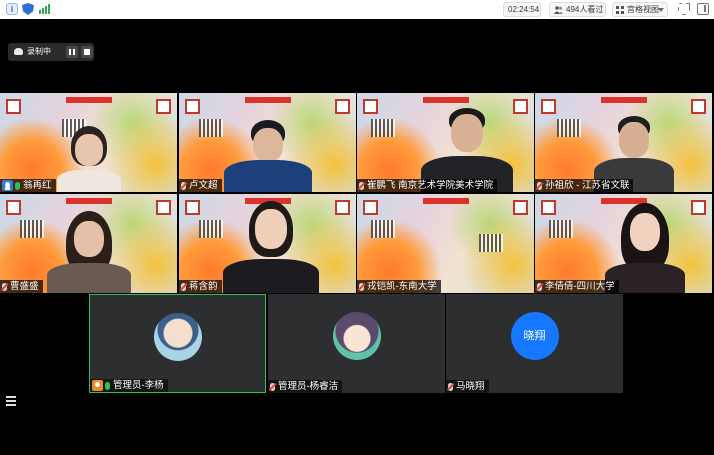 The image size is (714, 455). Describe the element at coordinates (87, 52) in the screenshot. I see `stop-recording-button` at that location.